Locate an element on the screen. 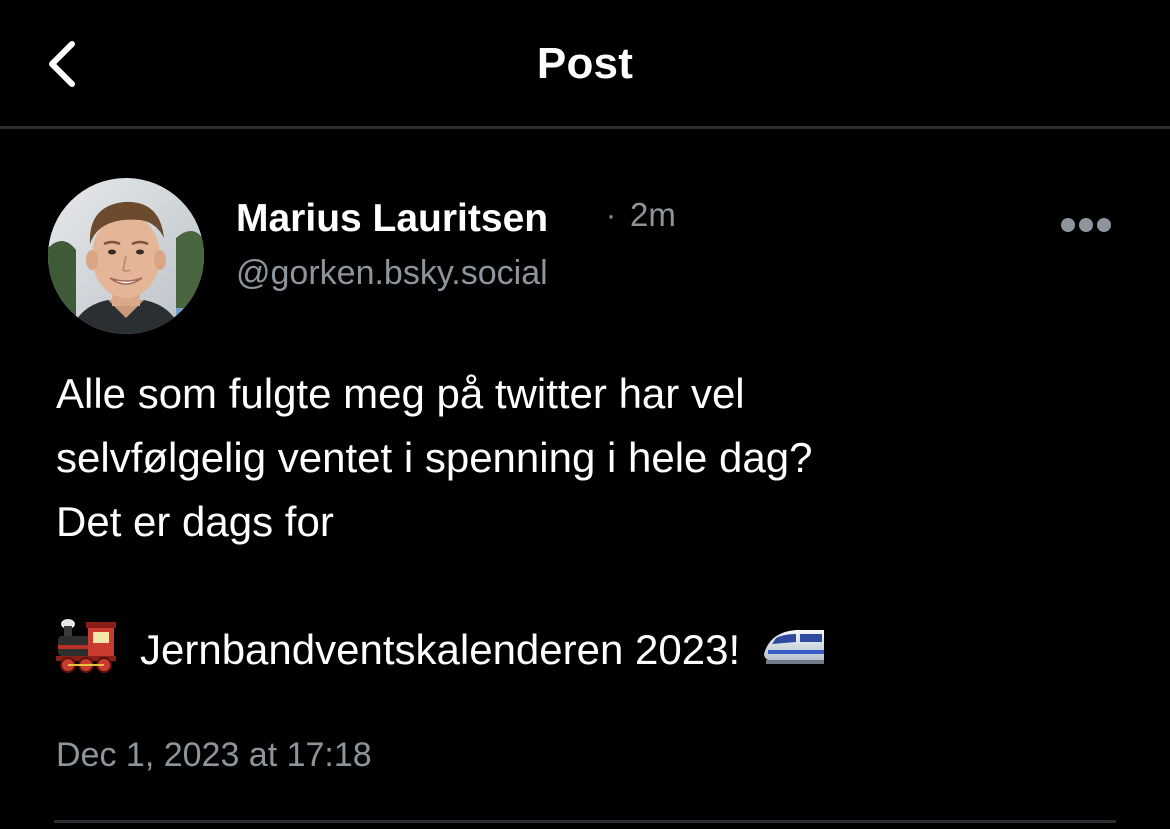 The width and height of the screenshot is (1170, 829). author-name: Marius Lauritsen is located at coordinates (392, 219).